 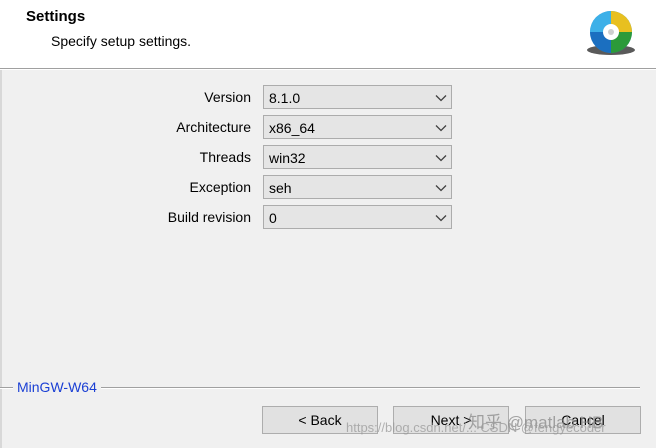 What do you see at coordinates (320, 420) in the screenshot?
I see `back-button: < Back` at bounding box center [320, 420].